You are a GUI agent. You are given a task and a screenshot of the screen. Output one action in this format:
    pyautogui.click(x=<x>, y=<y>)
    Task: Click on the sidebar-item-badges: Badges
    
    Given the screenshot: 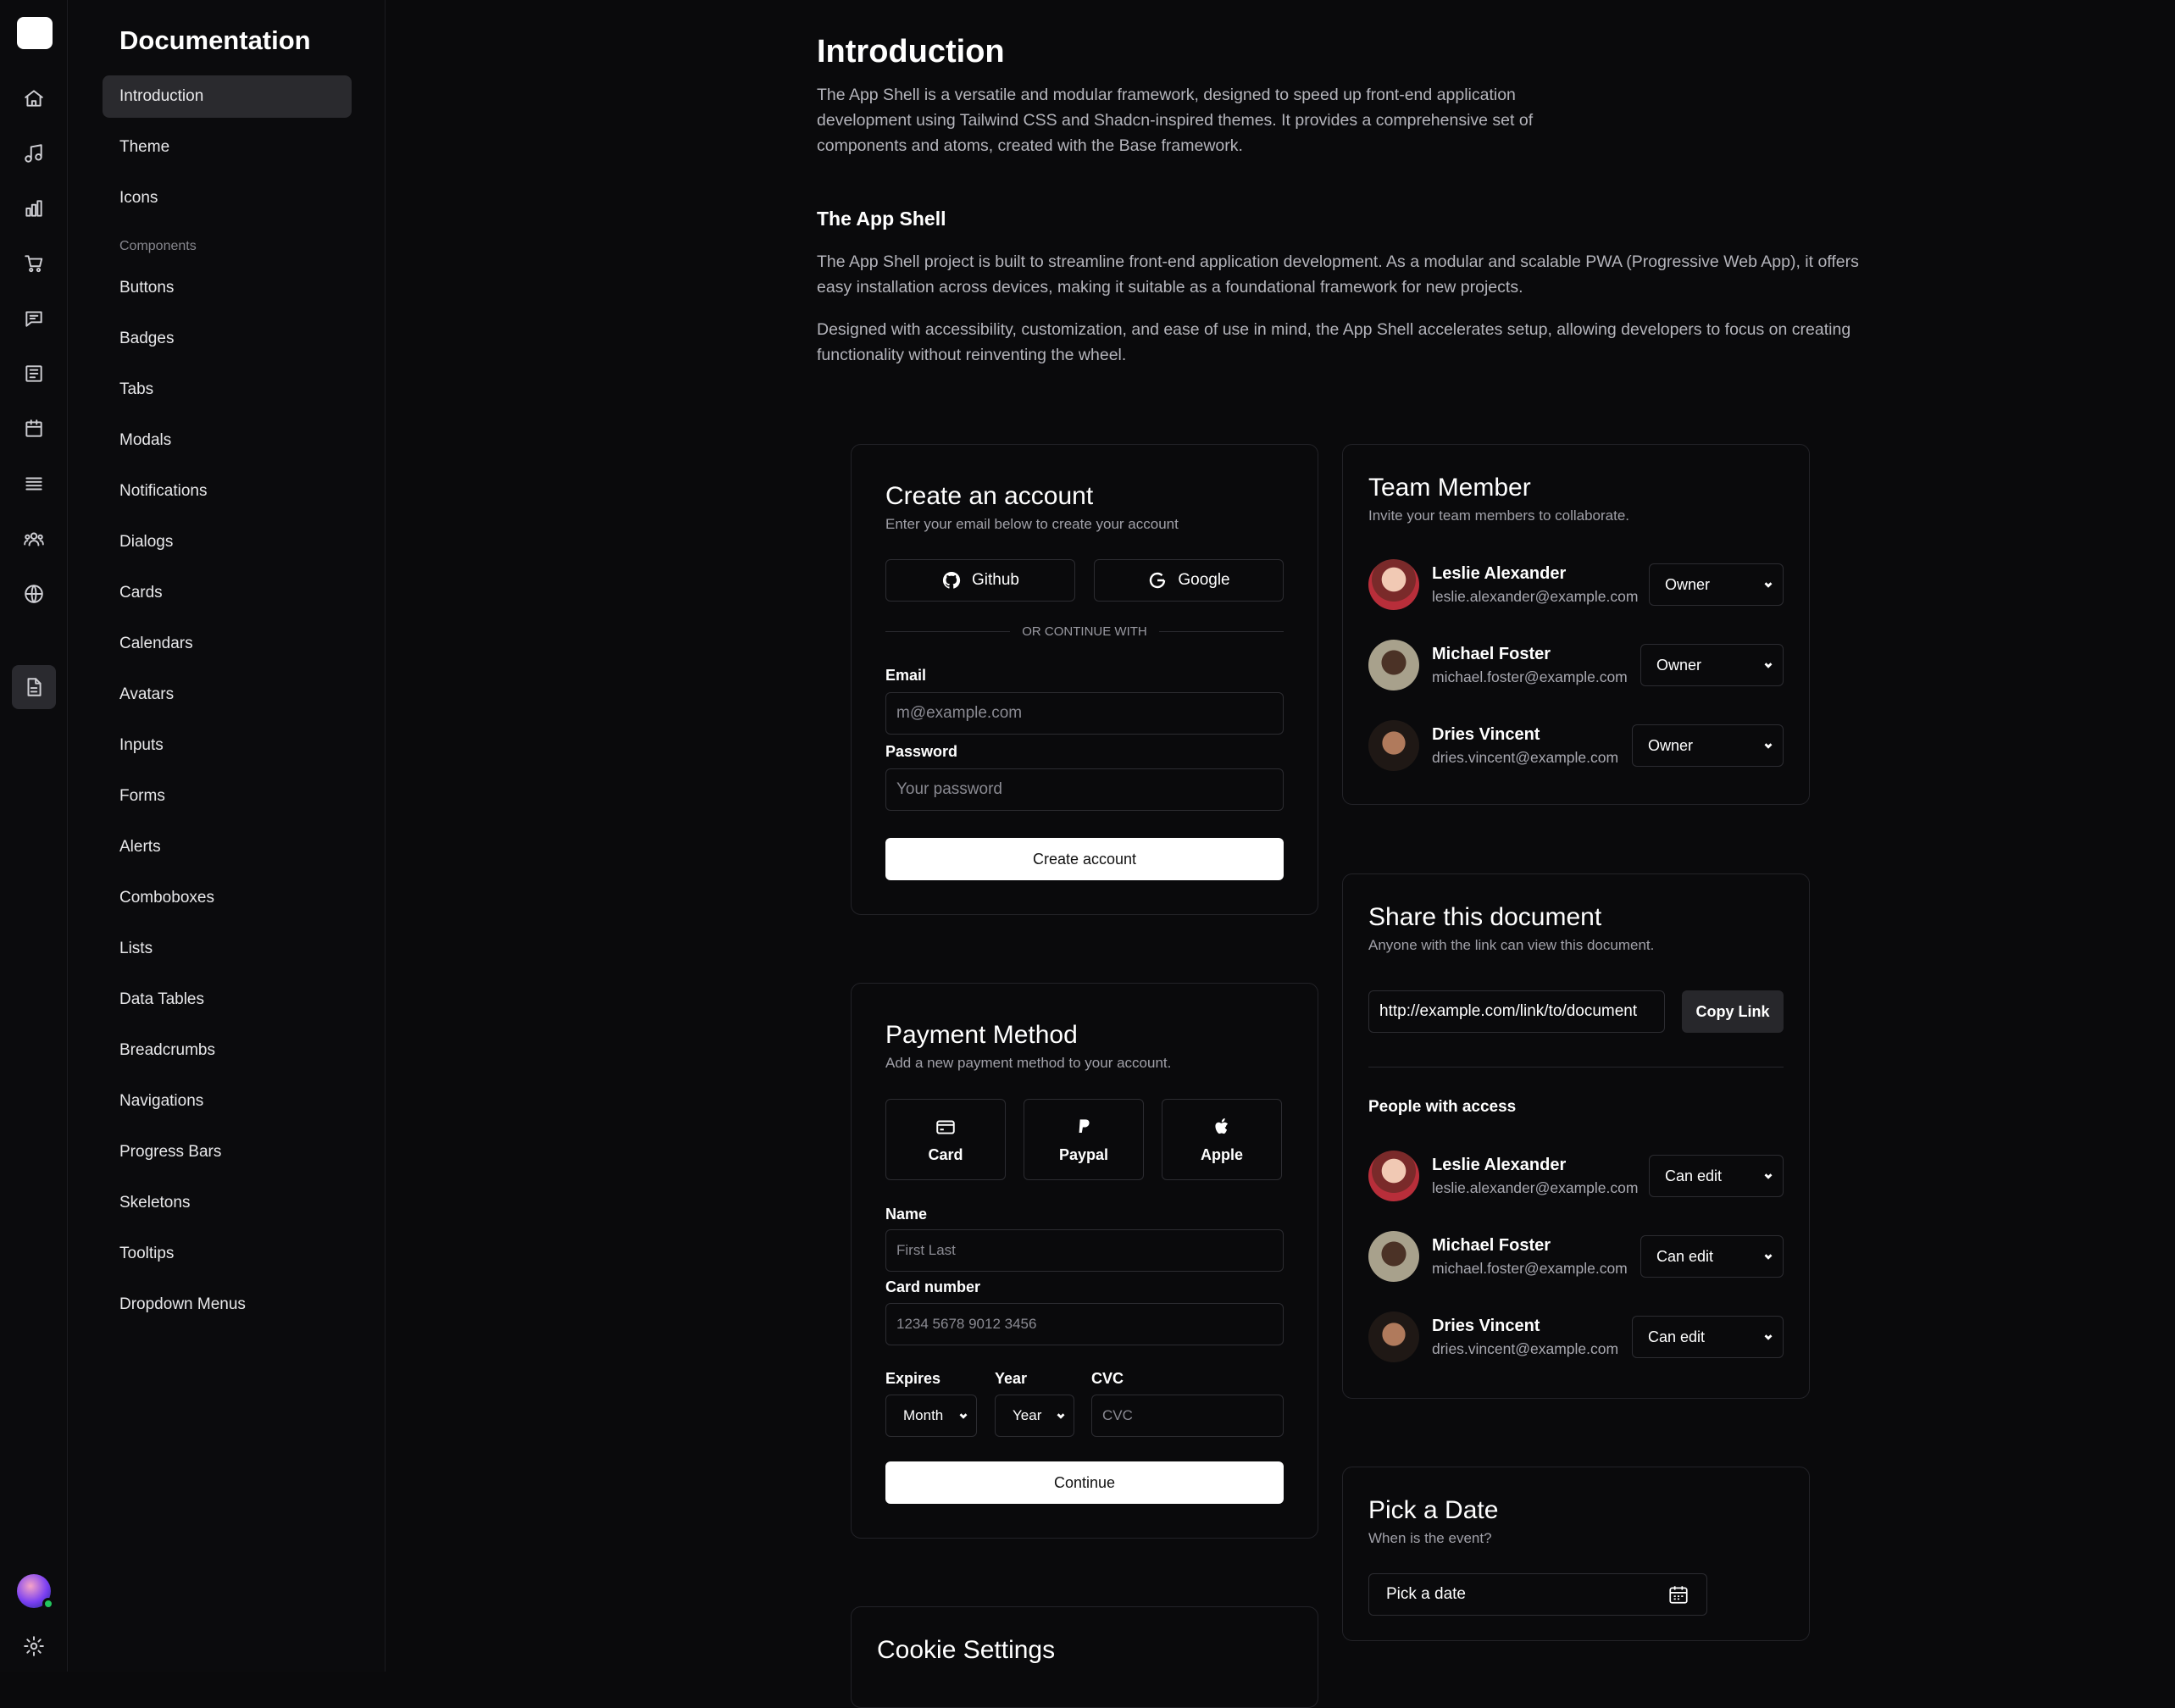 What is the action you would take?
    pyautogui.click(x=227, y=339)
    